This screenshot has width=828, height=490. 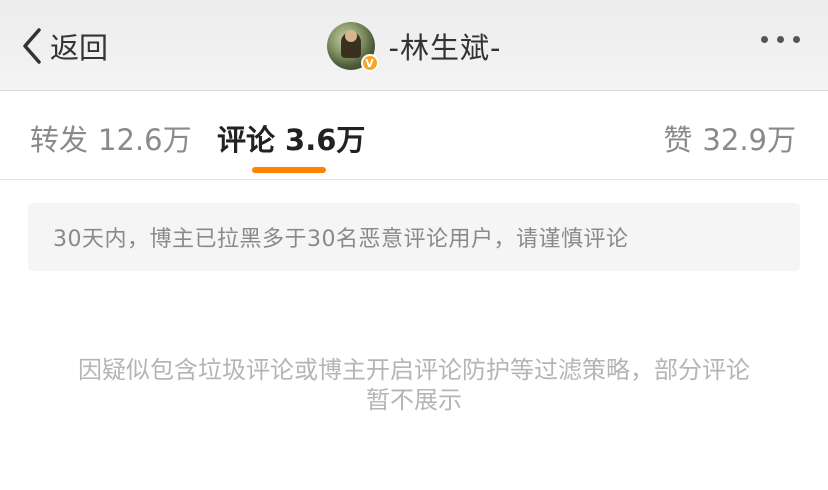 What do you see at coordinates (59, 140) in the screenshot?
I see `tab-label: 转发` at bounding box center [59, 140].